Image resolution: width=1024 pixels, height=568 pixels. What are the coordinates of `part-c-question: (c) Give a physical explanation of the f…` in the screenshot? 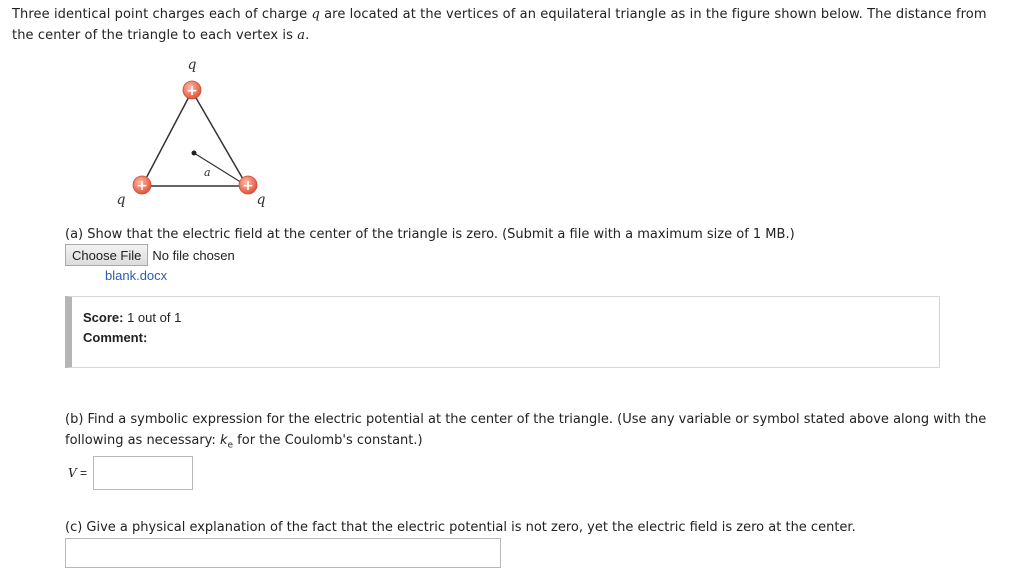 It's located at (460, 527).